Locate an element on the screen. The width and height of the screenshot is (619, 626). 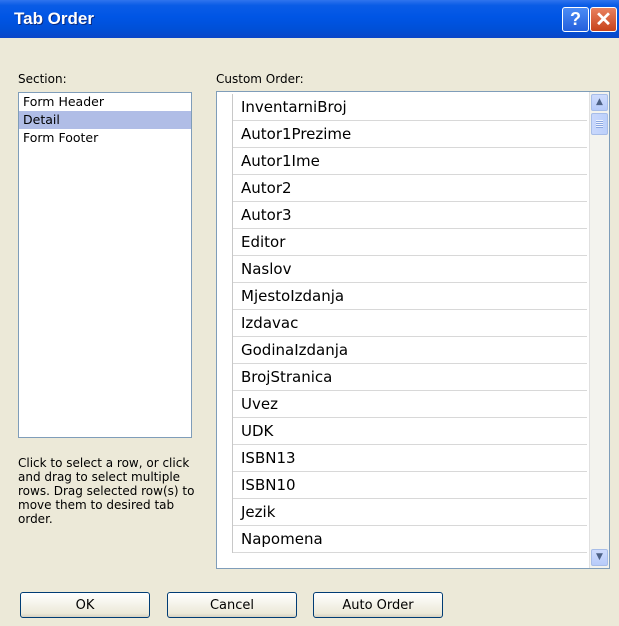
order-row: Uvez is located at coordinates (402, 404).